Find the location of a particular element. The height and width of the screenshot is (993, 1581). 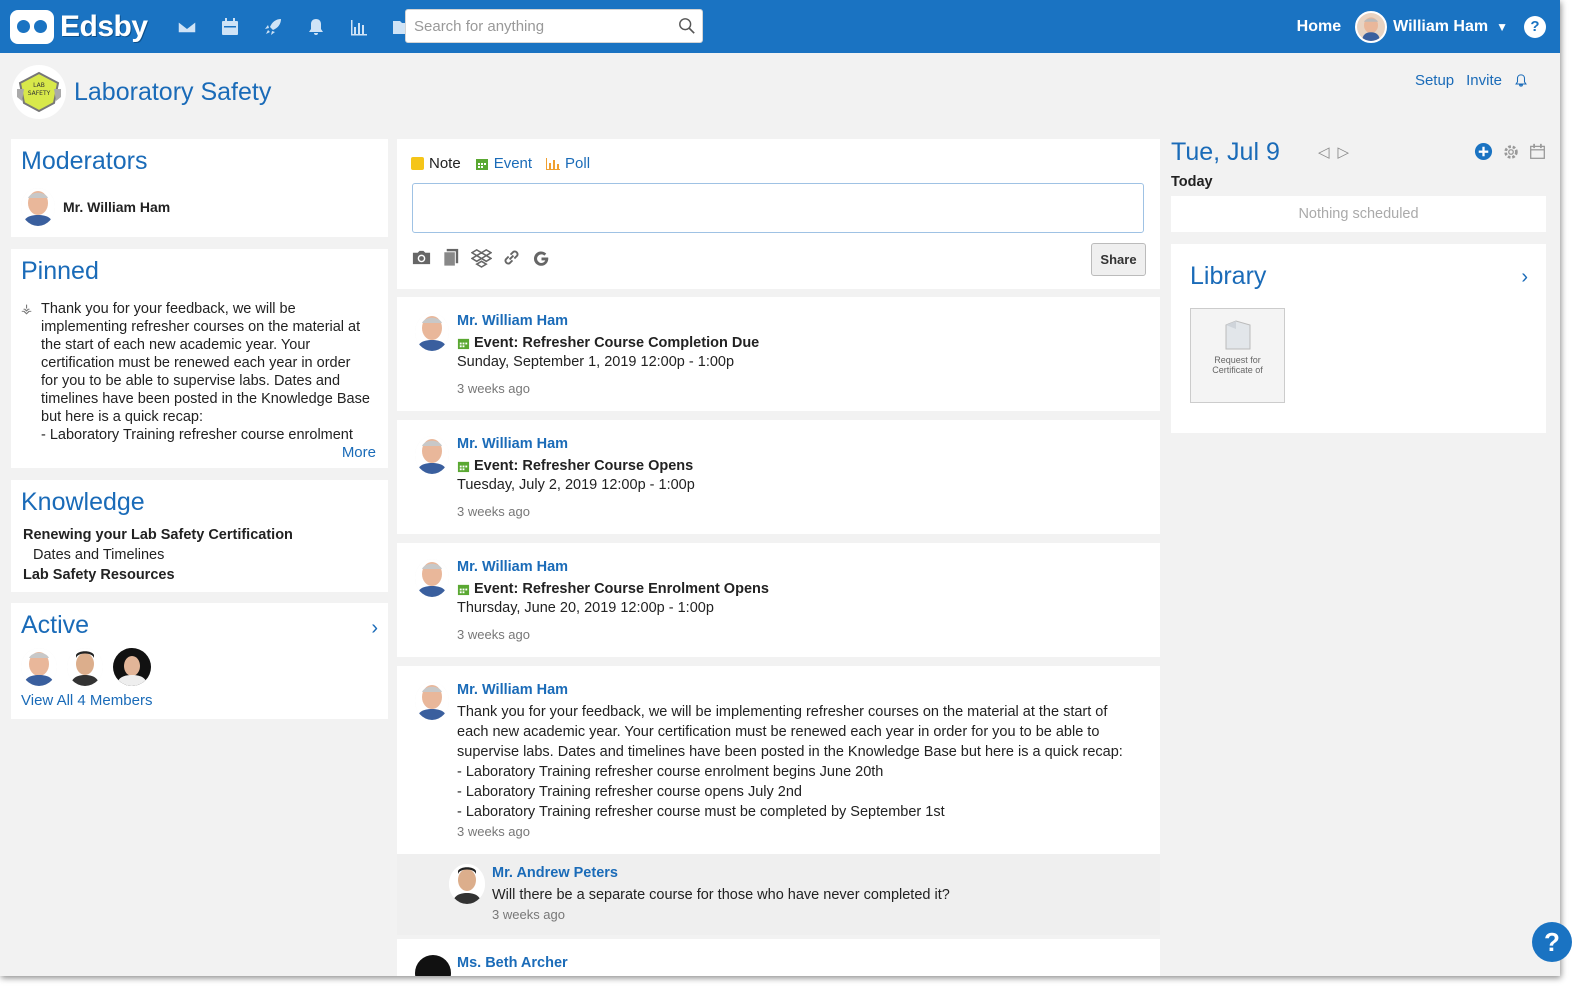

google-drive-icon is located at coordinates (541, 257).